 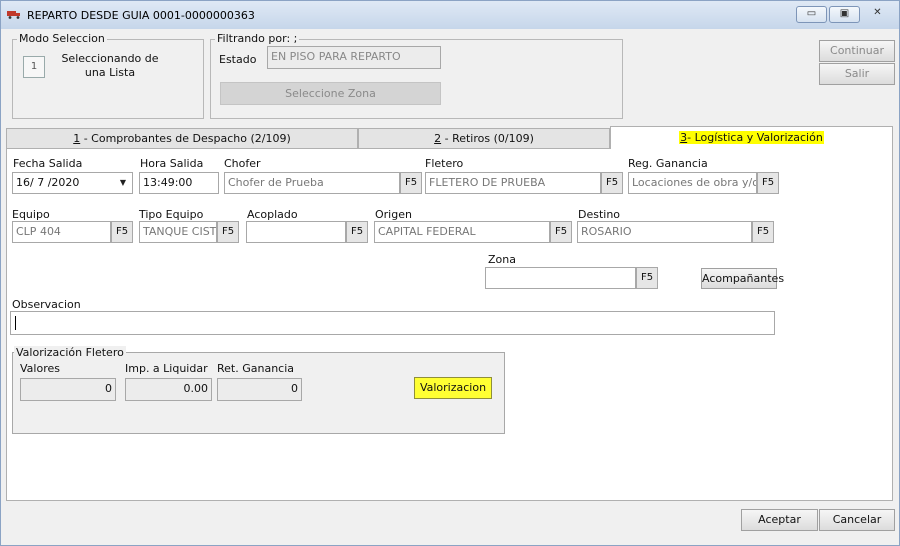 I want to click on chofer-f5-button: F5, so click(x=411, y=183).